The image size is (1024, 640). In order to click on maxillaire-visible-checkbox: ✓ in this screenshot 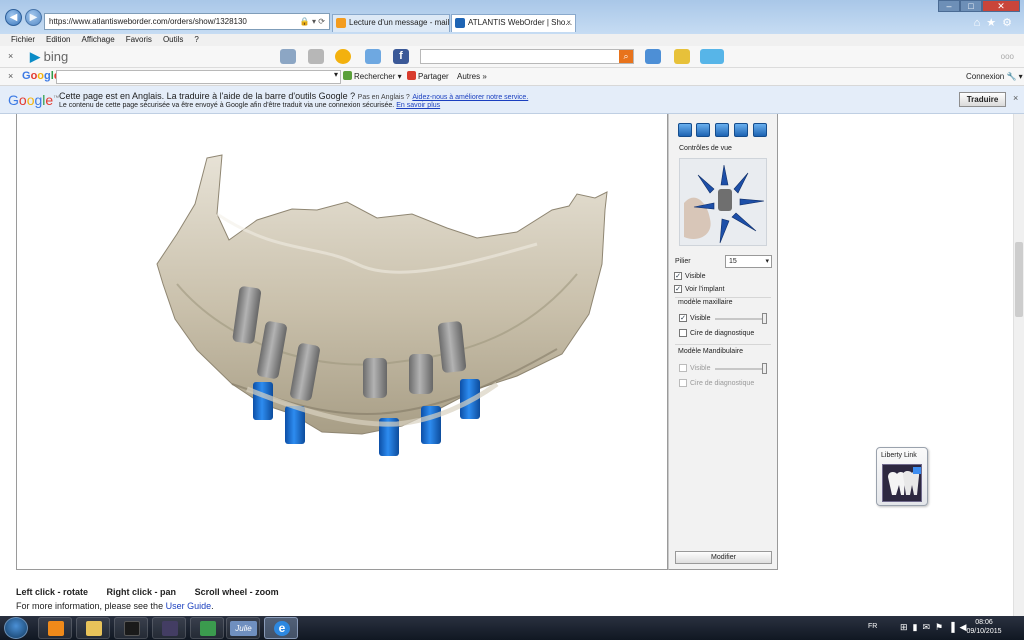, I will do `click(683, 318)`.